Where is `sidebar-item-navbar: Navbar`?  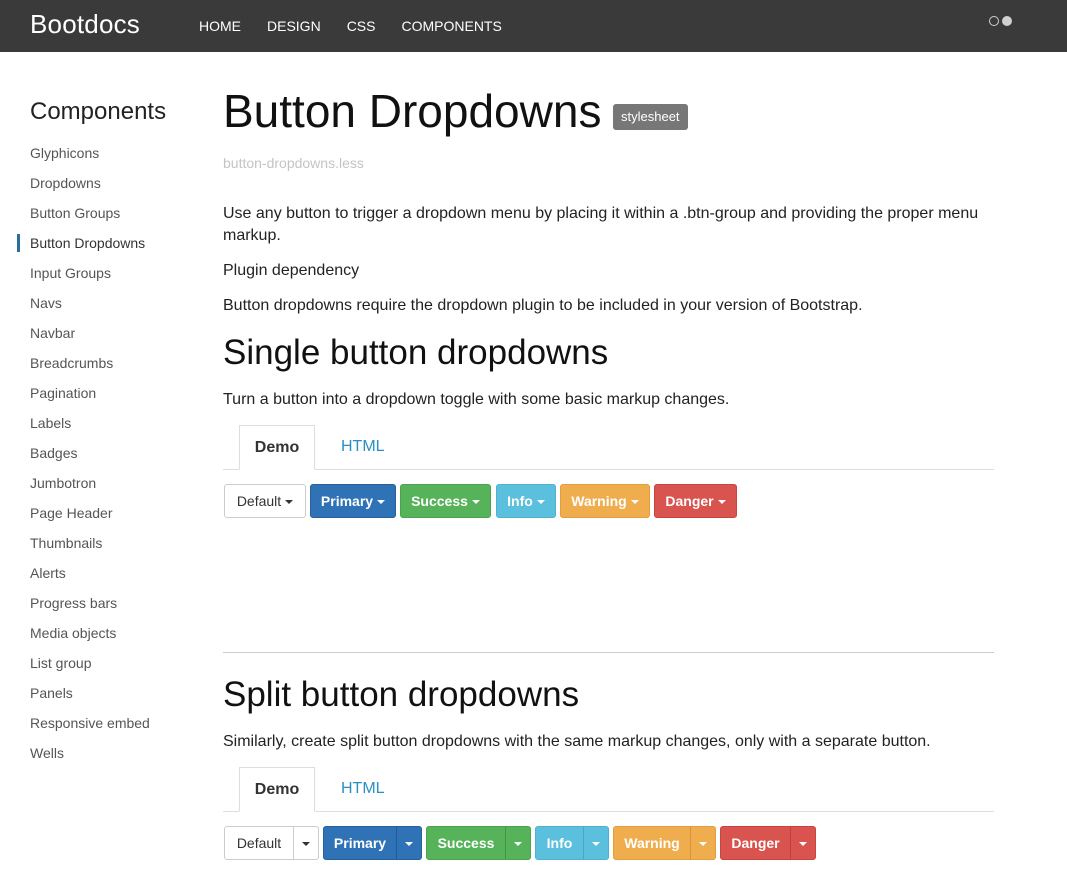
sidebar-item-navbar: Navbar is located at coordinates (100, 333).